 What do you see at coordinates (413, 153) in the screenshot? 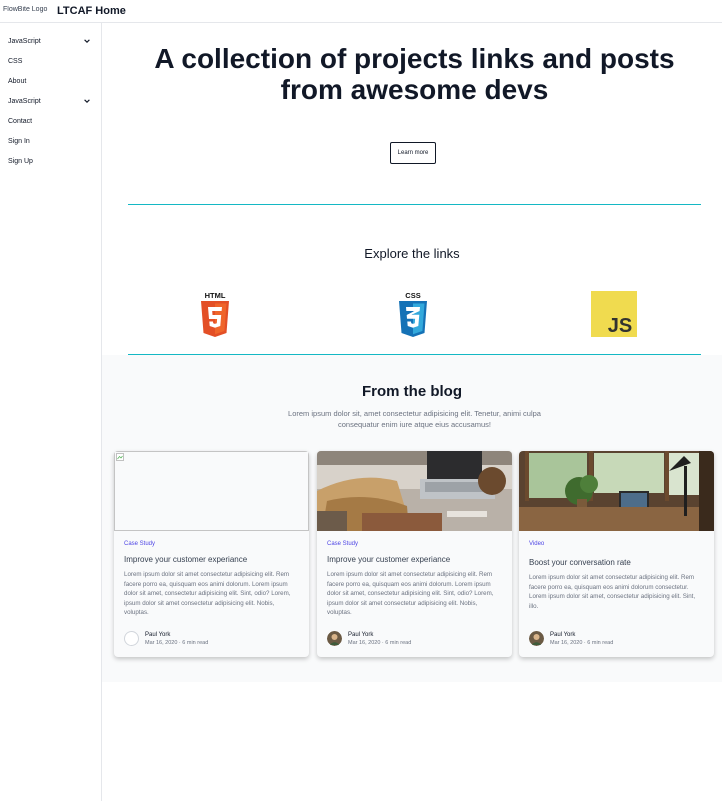
I see `learn-more-button: Learn more` at bounding box center [413, 153].